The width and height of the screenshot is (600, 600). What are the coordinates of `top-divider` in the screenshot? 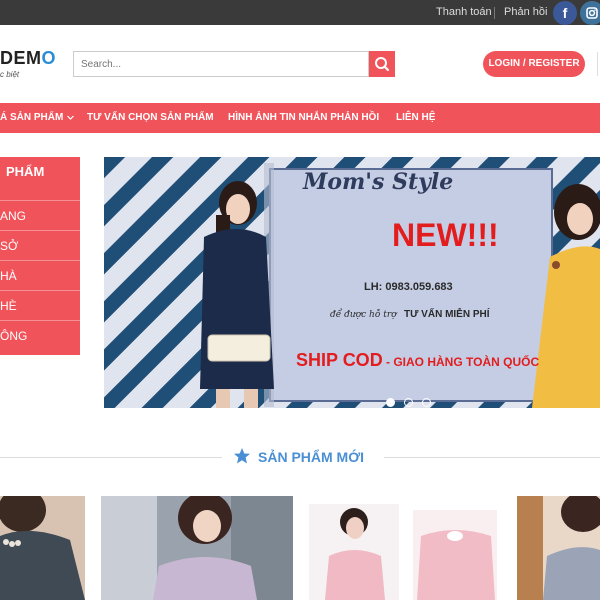 It's located at (494, 13).